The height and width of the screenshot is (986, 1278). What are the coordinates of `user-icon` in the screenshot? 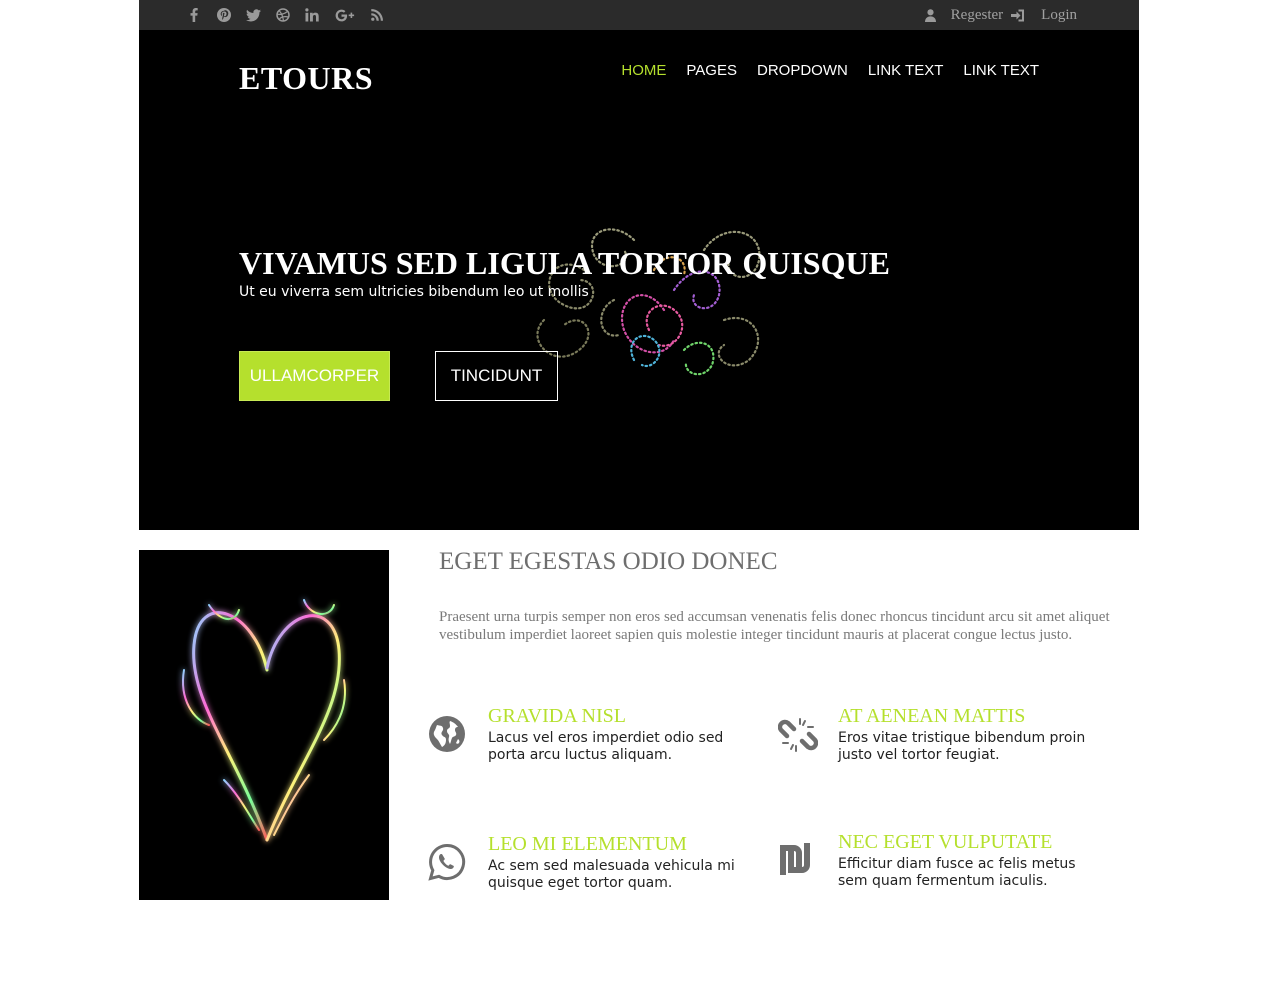 It's located at (931, 15).